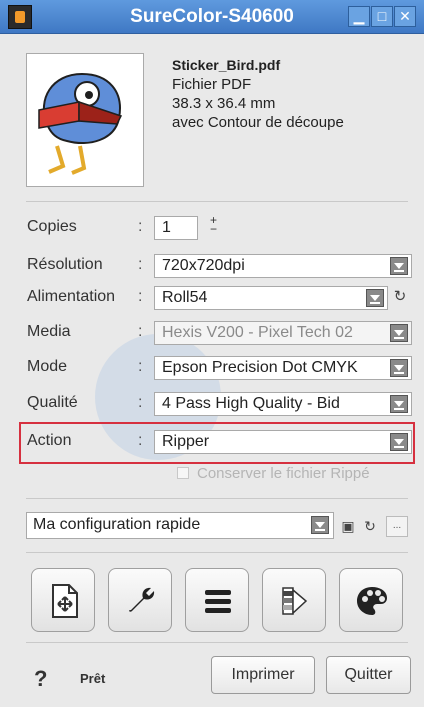 The width and height of the screenshot is (424, 707). I want to click on keep-ripped-file-option: Conserver le fichier Rippé, so click(273, 473).